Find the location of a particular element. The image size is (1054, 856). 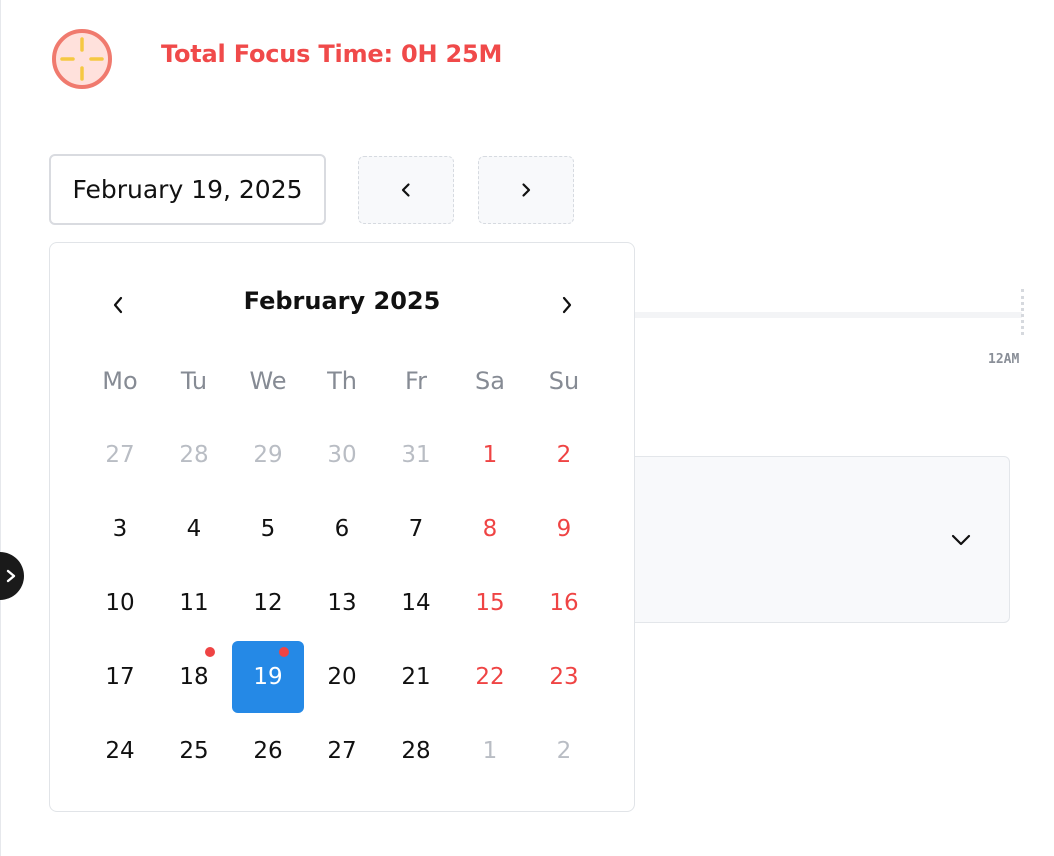

next-day-button is located at coordinates (526, 190).